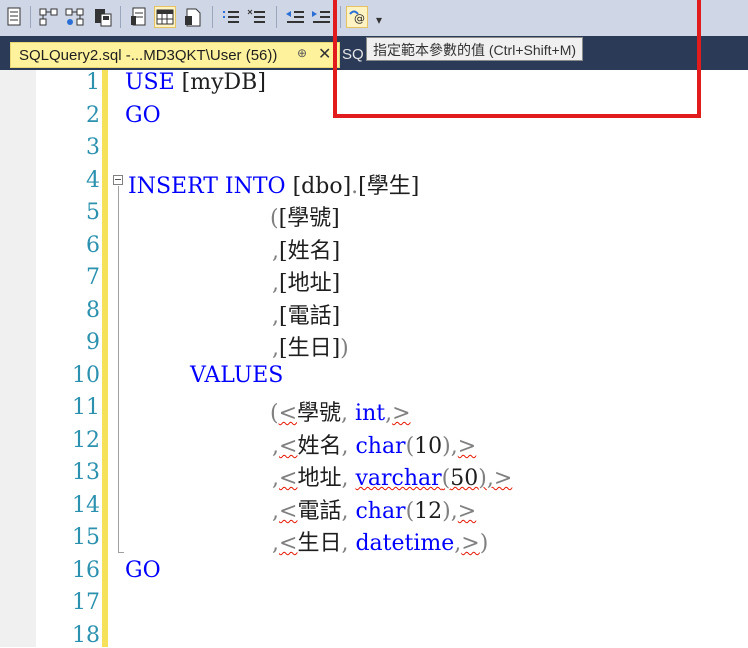  Describe the element at coordinates (237, 375) in the screenshot. I see `code-line-10: VALUES` at that location.